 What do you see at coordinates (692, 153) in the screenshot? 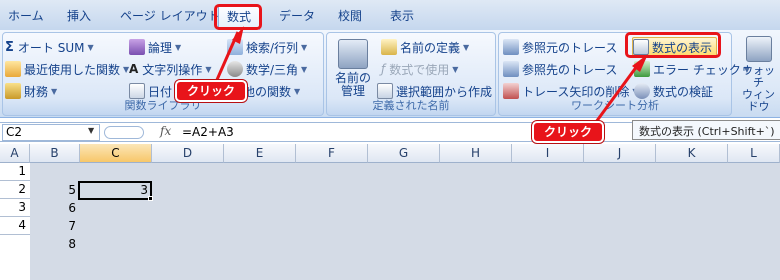
I see `column-header-k: K` at bounding box center [692, 153].